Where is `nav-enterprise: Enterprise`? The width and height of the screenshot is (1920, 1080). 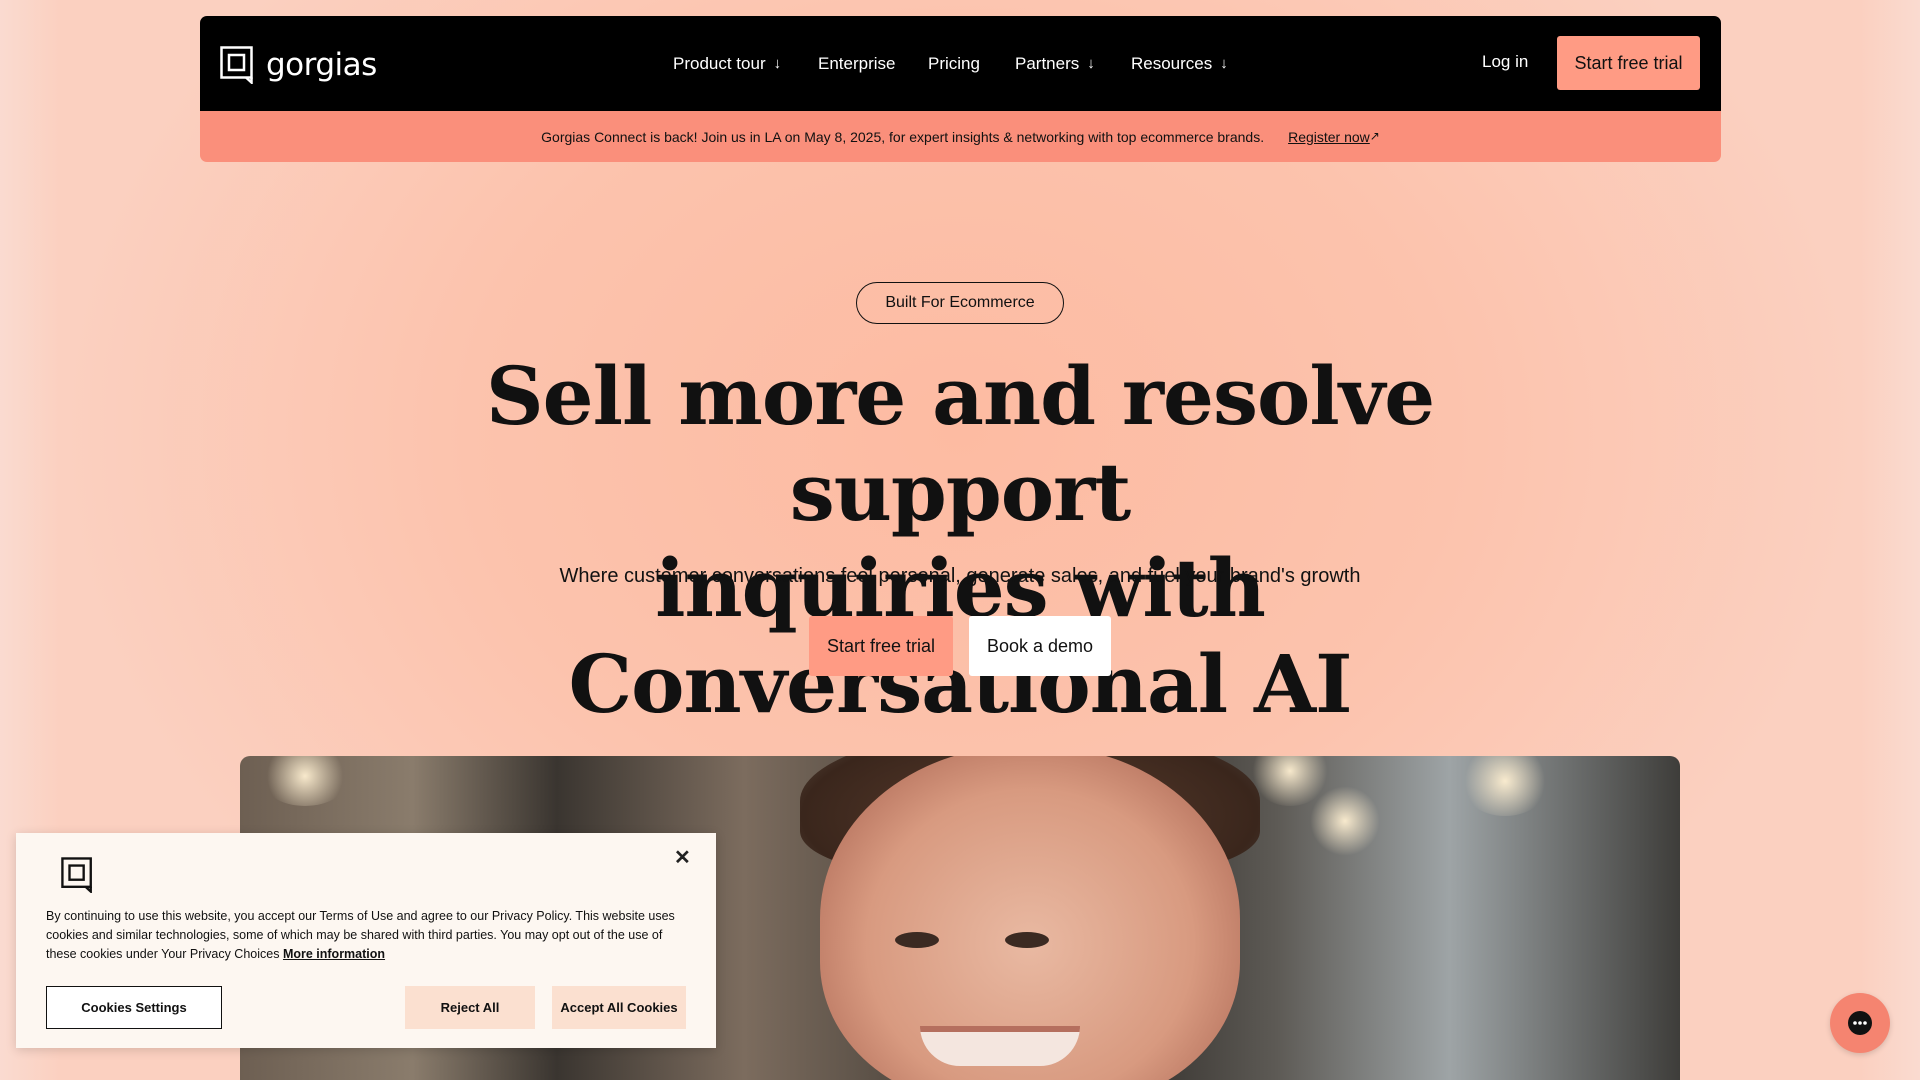 nav-enterprise: Enterprise is located at coordinates (873, 64).